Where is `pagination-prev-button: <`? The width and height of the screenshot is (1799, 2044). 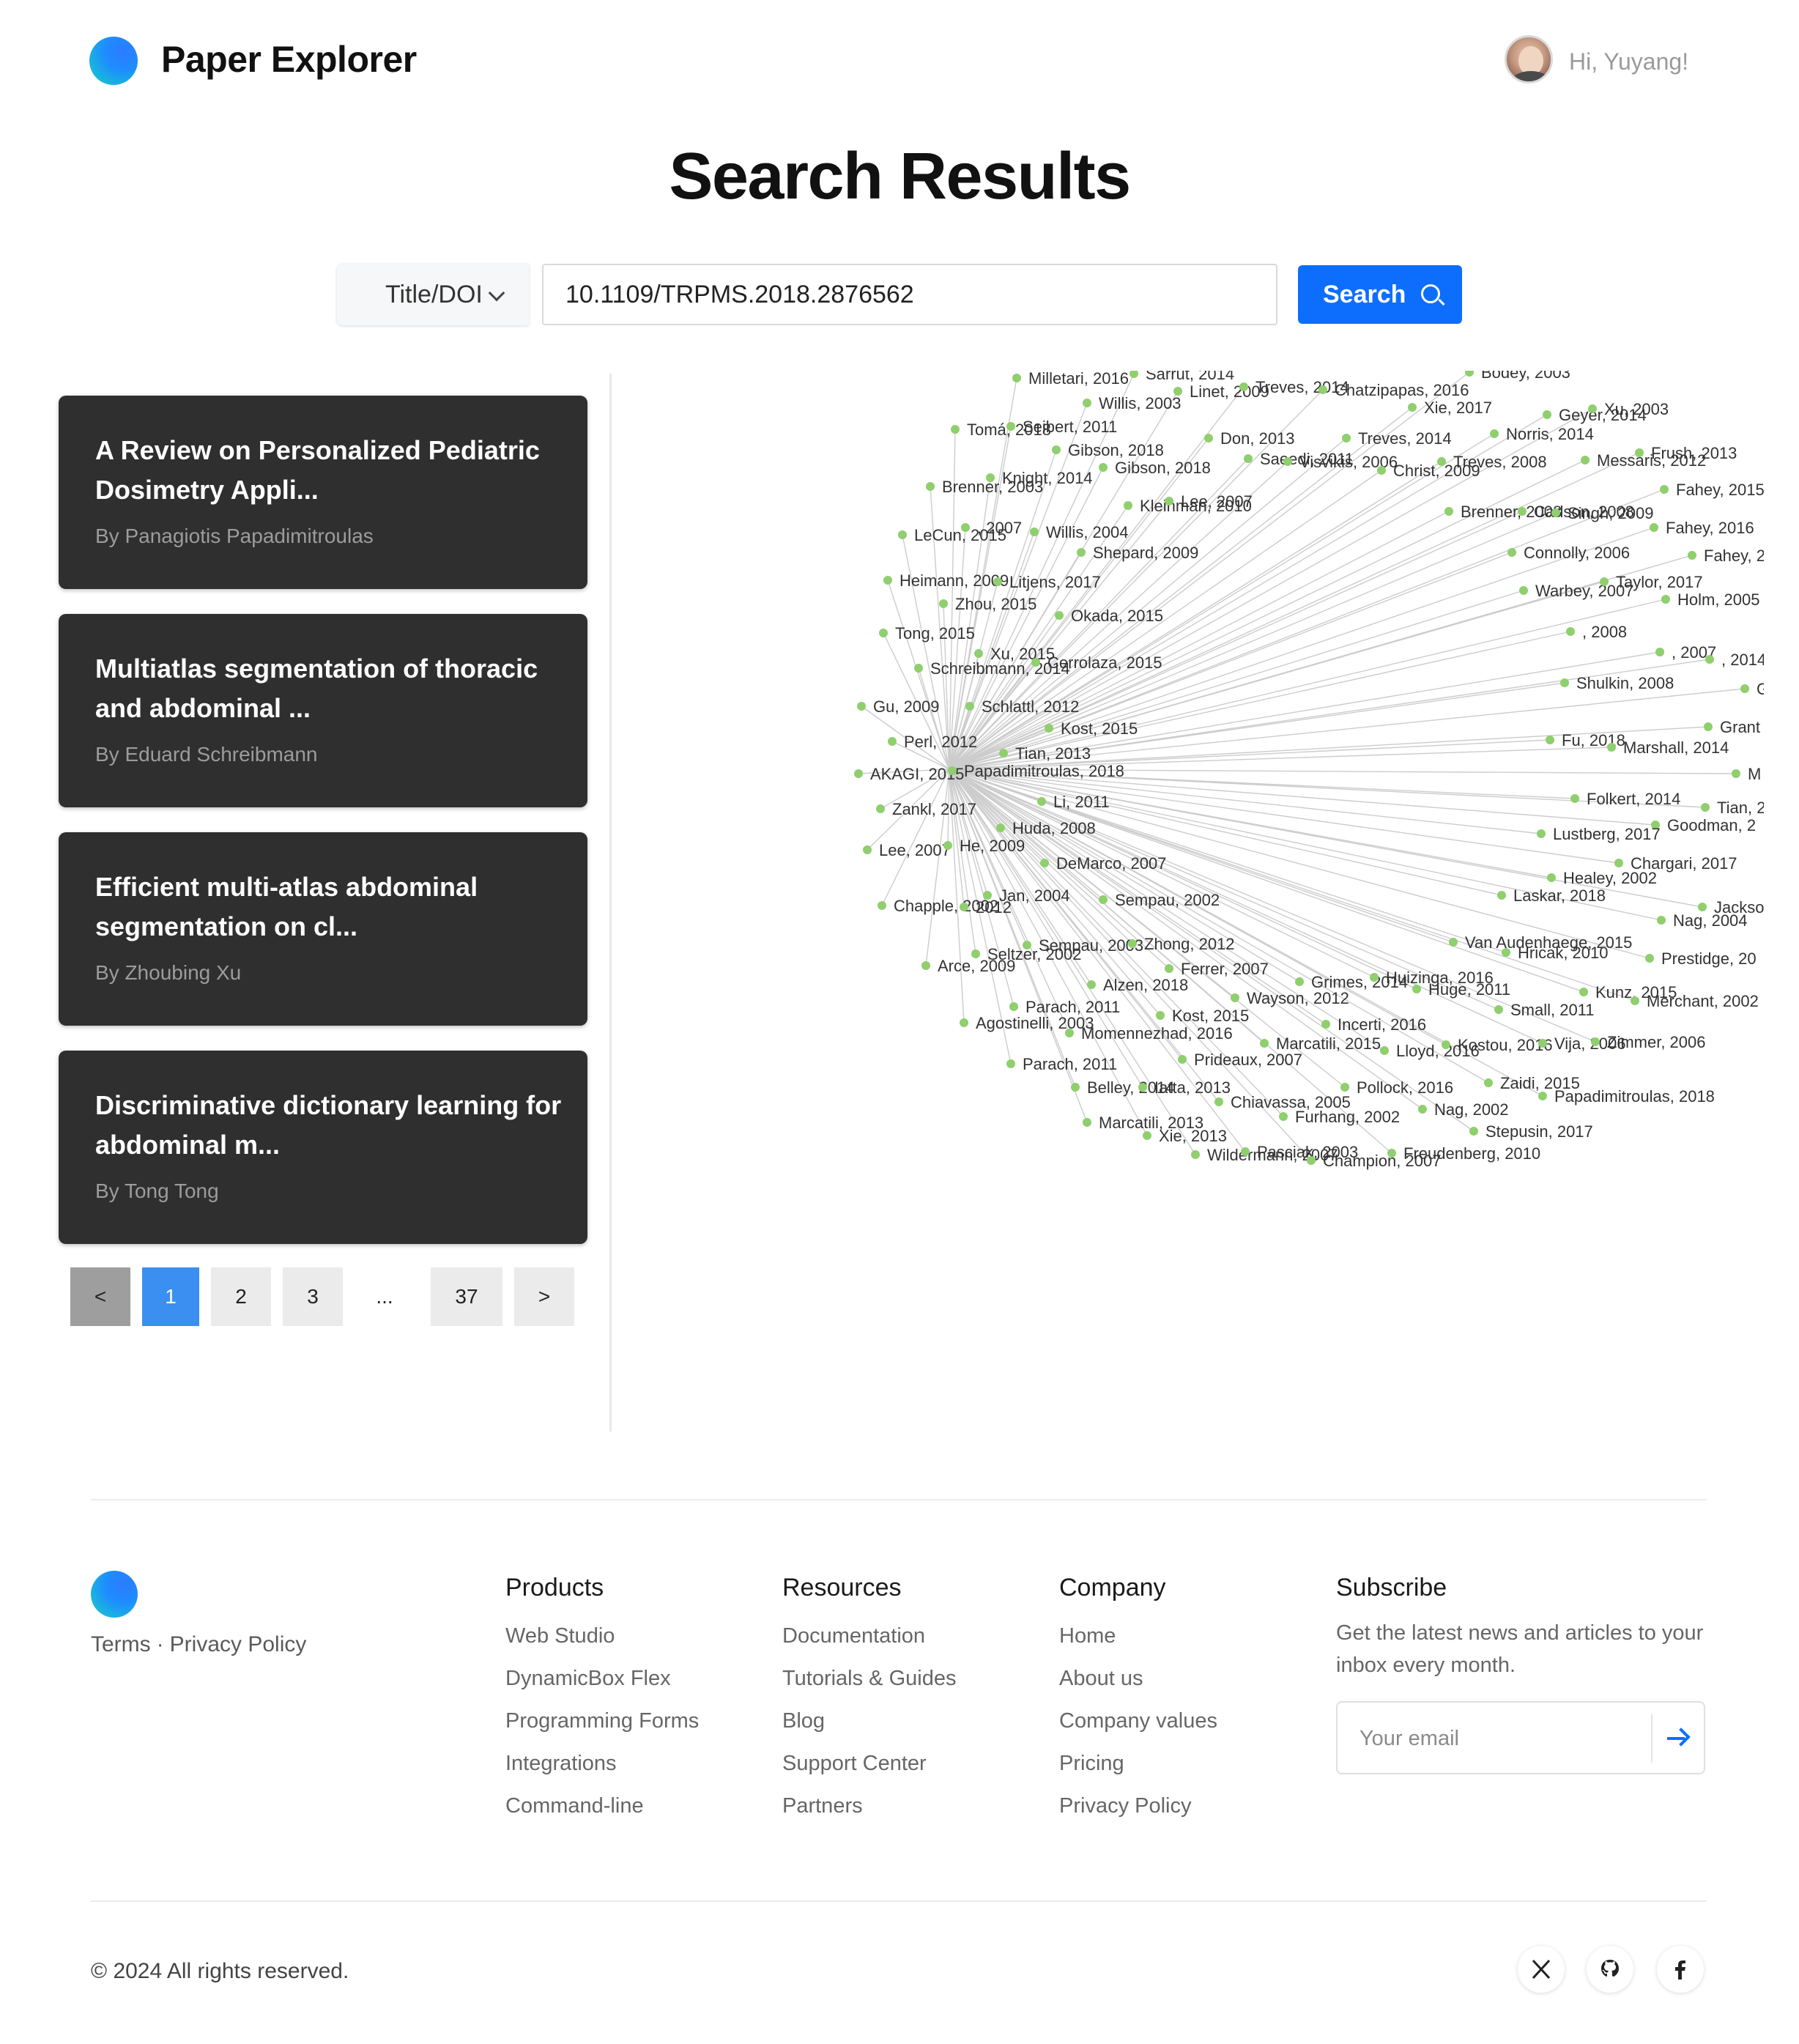 pagination-prev-button: < is located at coordinates (100, 1296).